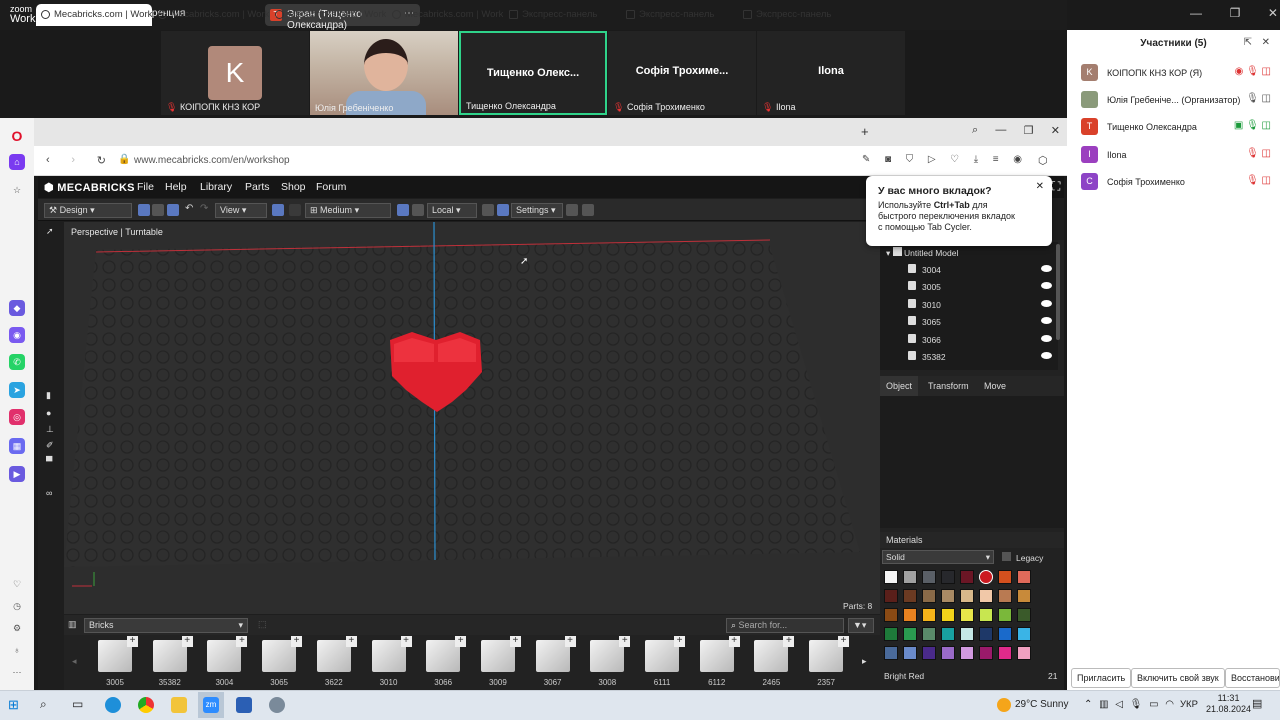 This screenshot has height=720, width=1280. Describe the element at coordinates (50, 231) in the screenshot. I see `cursor-icon: ➚` at that location.